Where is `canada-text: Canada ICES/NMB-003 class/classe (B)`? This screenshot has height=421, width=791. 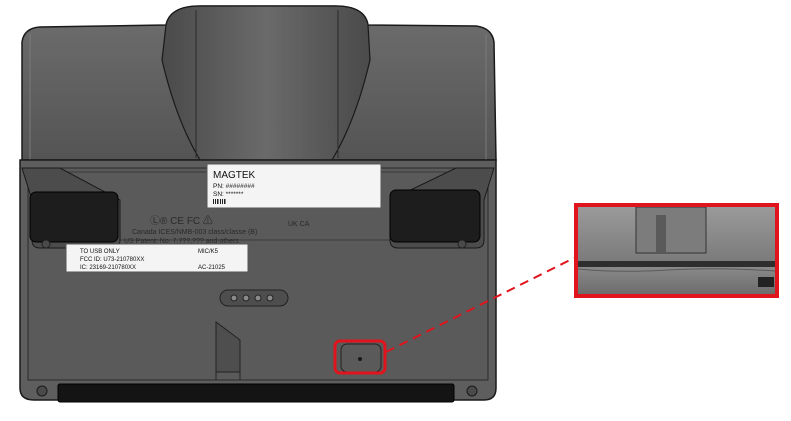 canada-text: Canada ICES/NMB-003 class/classe (B) is located at coordinates (194, 232).